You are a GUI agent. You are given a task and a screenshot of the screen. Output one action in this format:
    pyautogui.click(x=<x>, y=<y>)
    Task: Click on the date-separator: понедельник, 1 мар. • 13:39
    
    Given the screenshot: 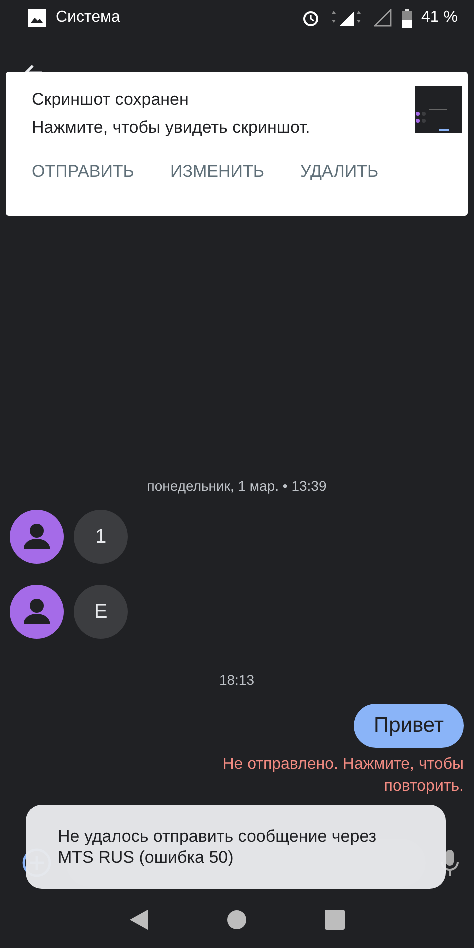 What is the action you would take?
    pyautogui.click(x=237, y=486)
    